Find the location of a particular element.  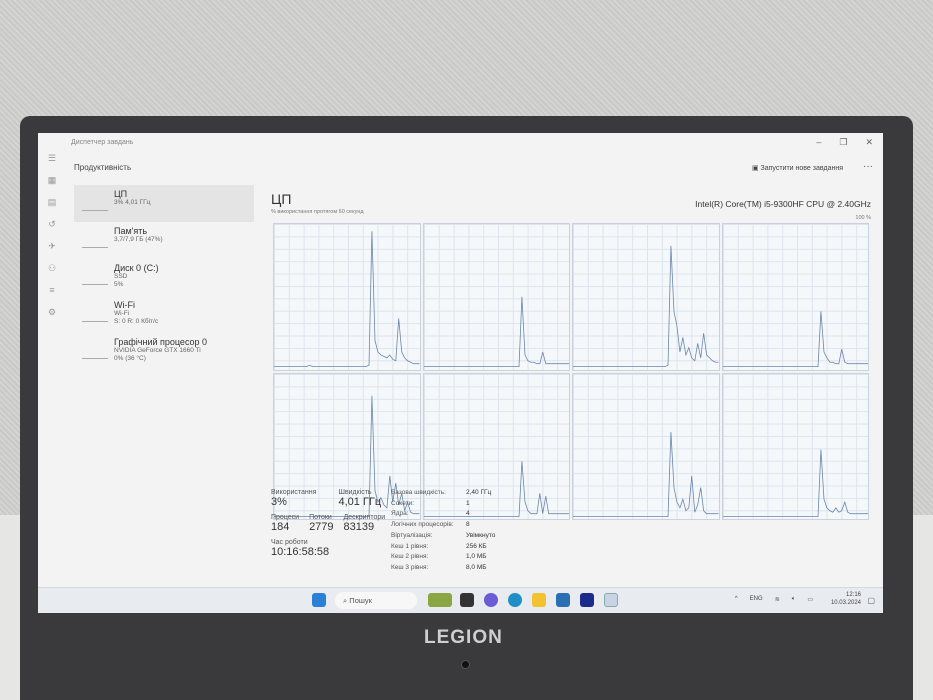

title-bar: Диспетчер завдань – ❐ ✕ is located at coordinates (460, 143).